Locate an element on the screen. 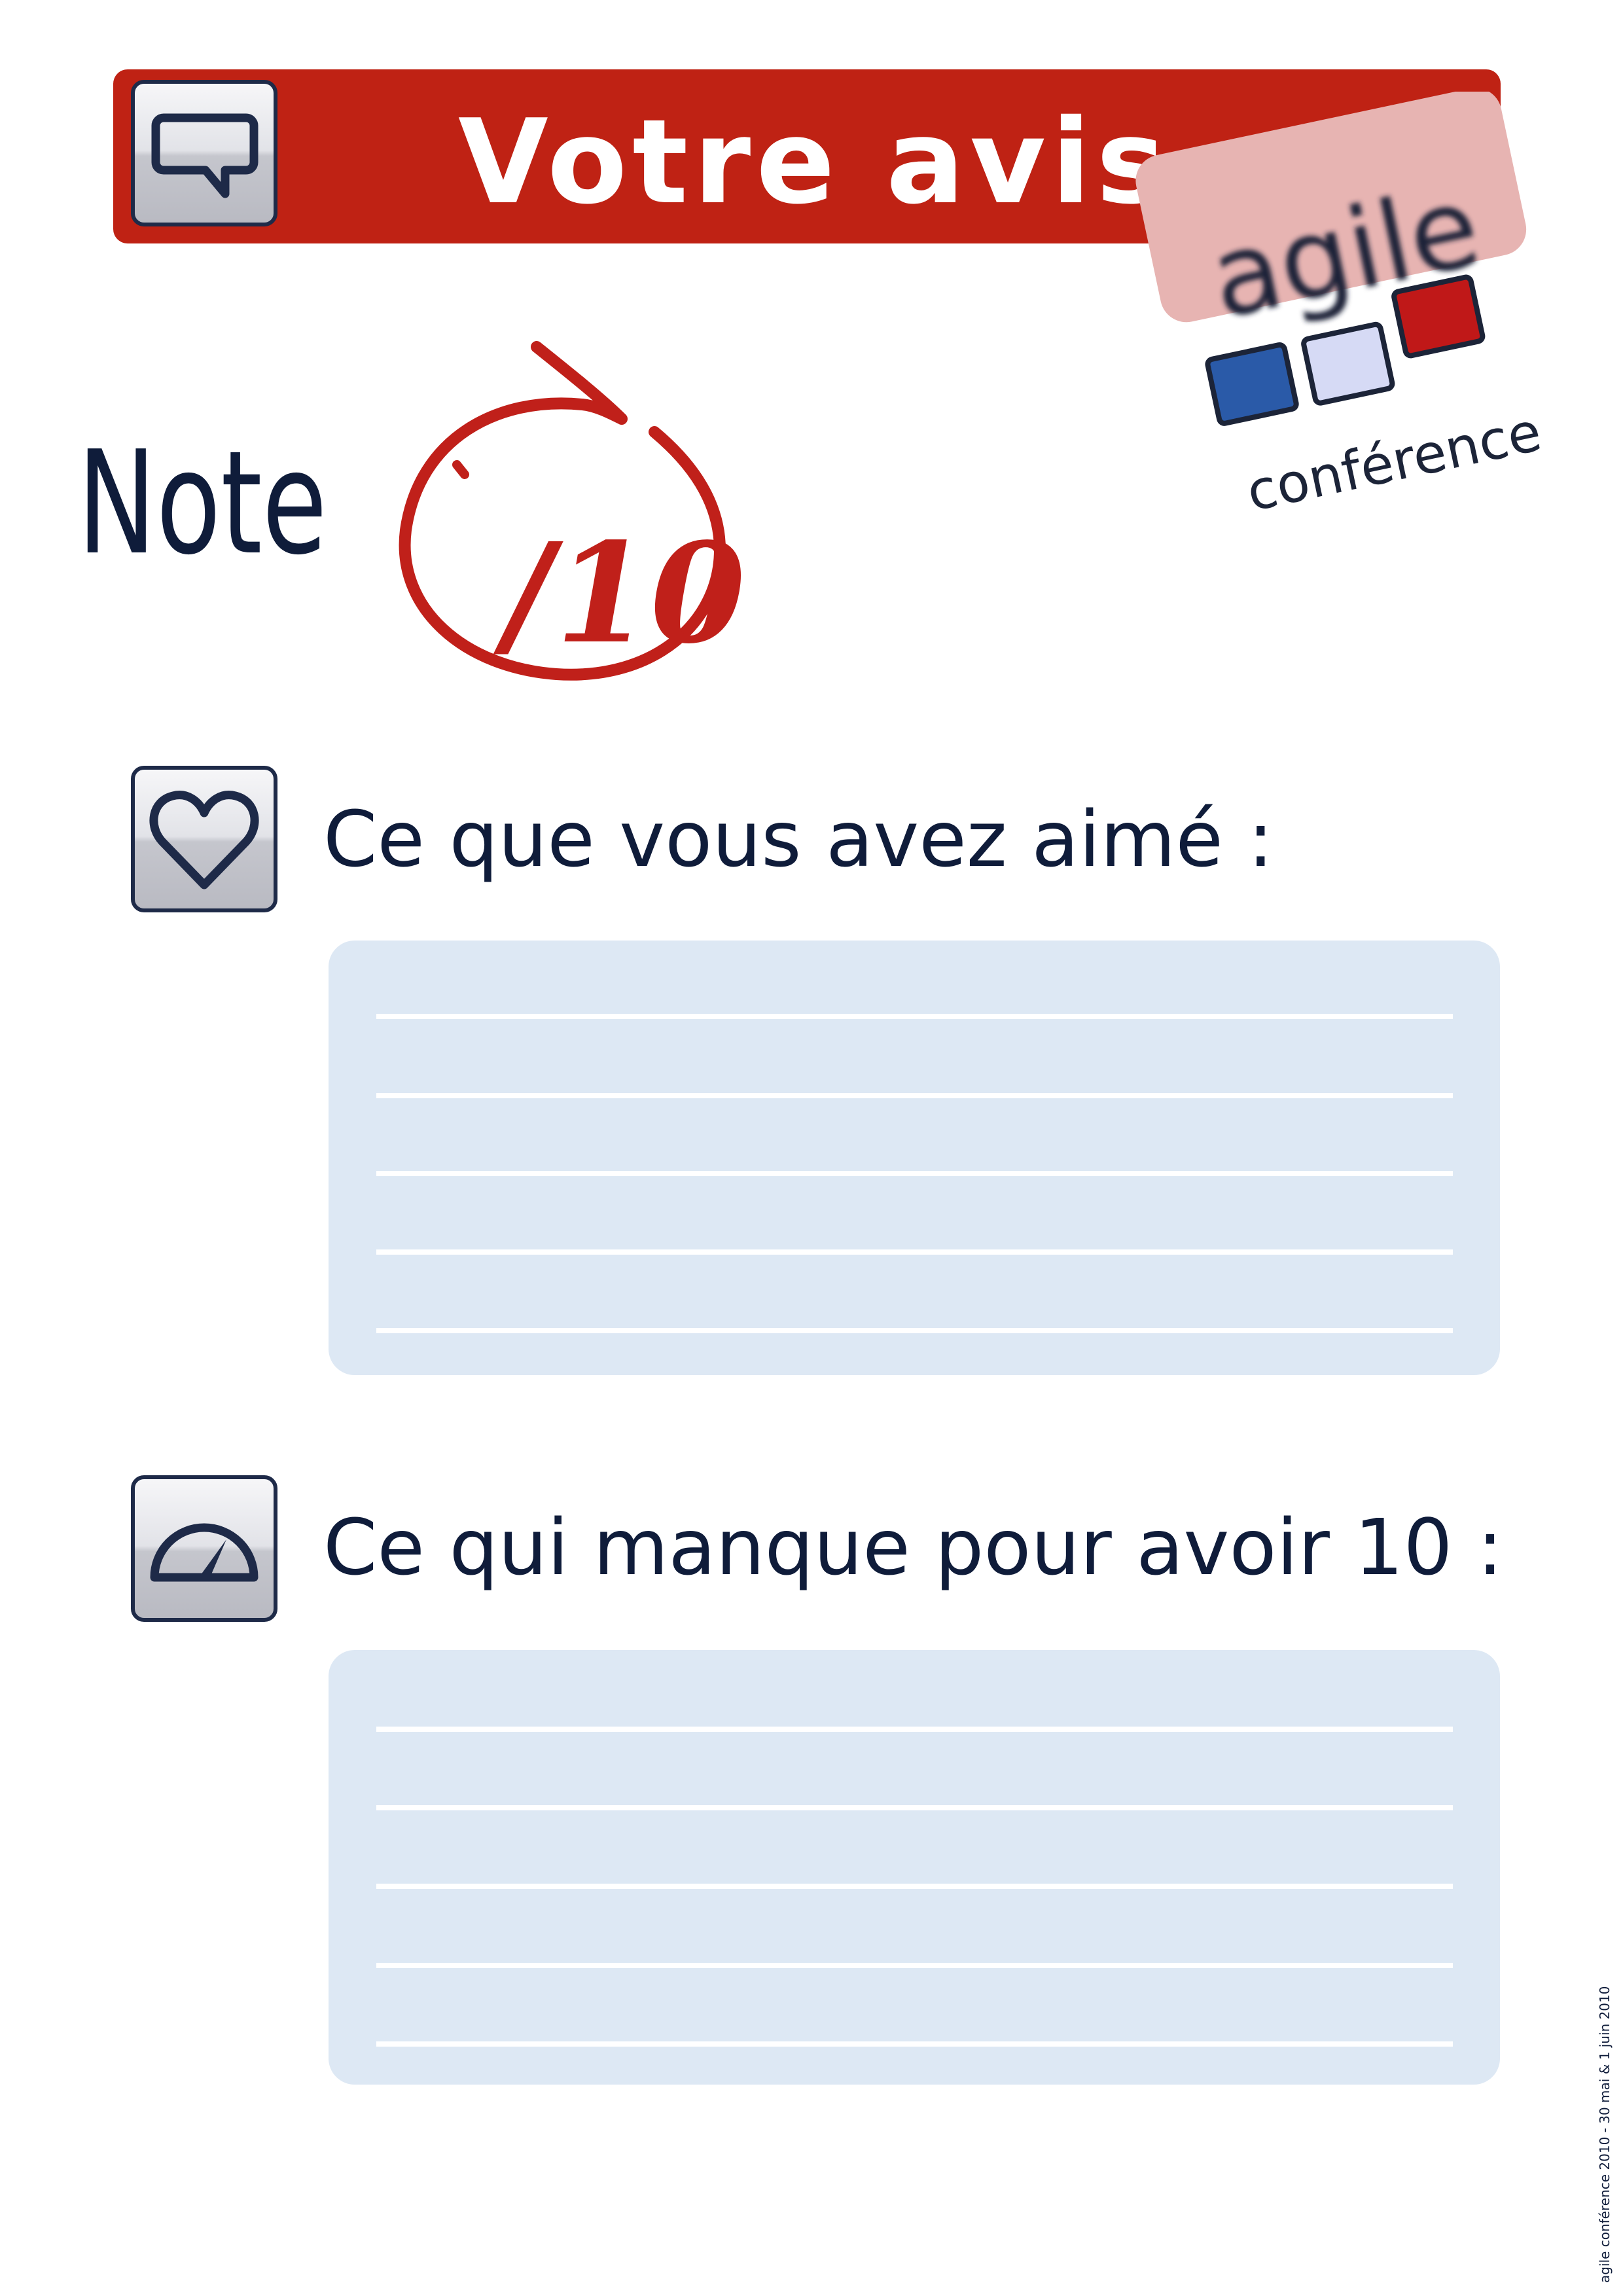  logo-square-red is located at coordinates (1438, 316).